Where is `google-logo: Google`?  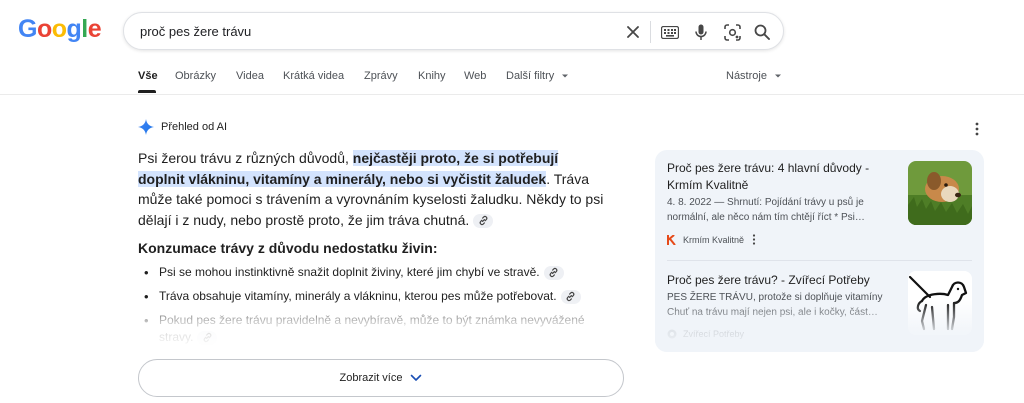 google-logo: Google is located at coordinates (60, 29).